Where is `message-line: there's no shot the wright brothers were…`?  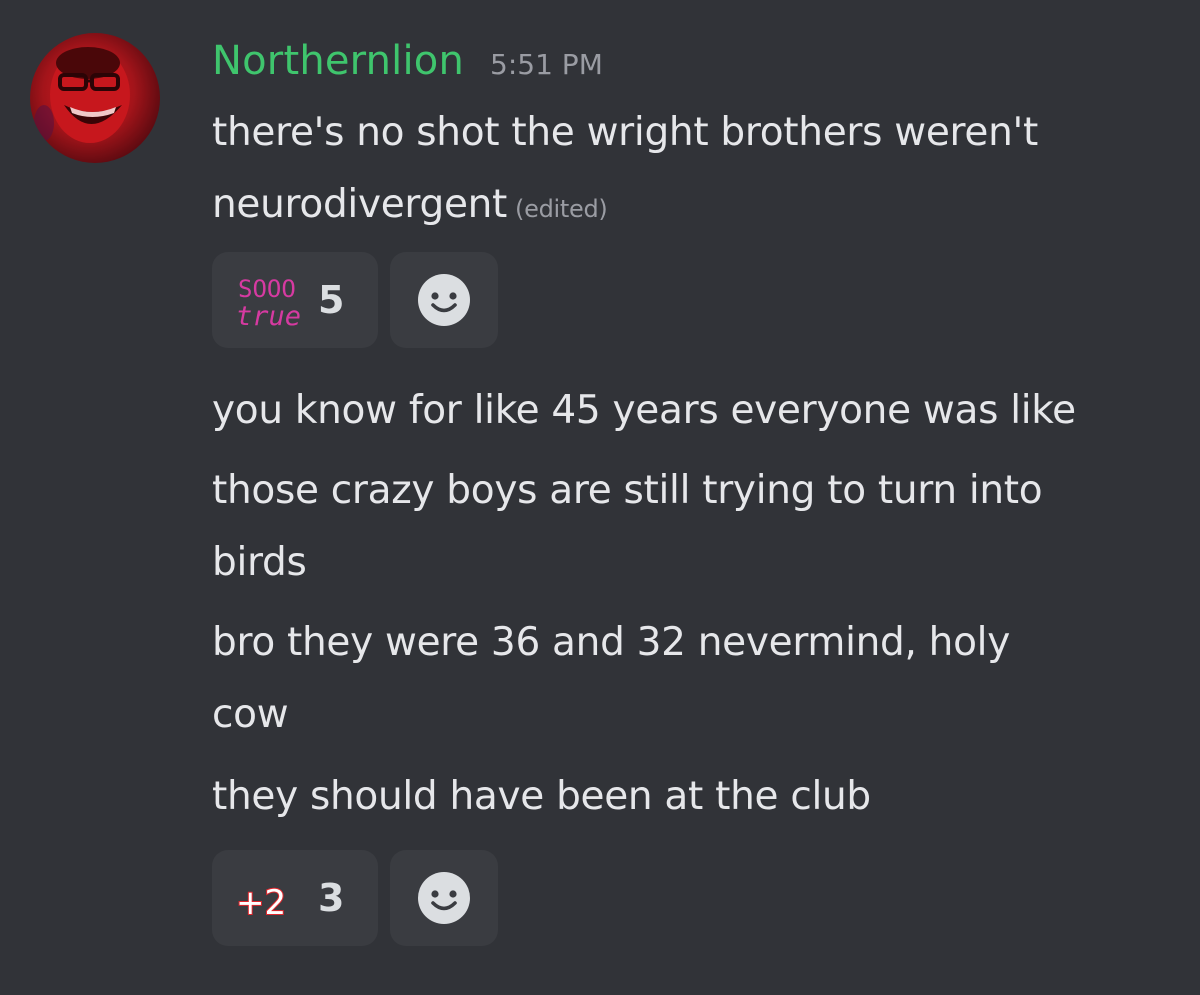
message-line: there's no shot the wright brothers were… is located at coordinates (625, 132).